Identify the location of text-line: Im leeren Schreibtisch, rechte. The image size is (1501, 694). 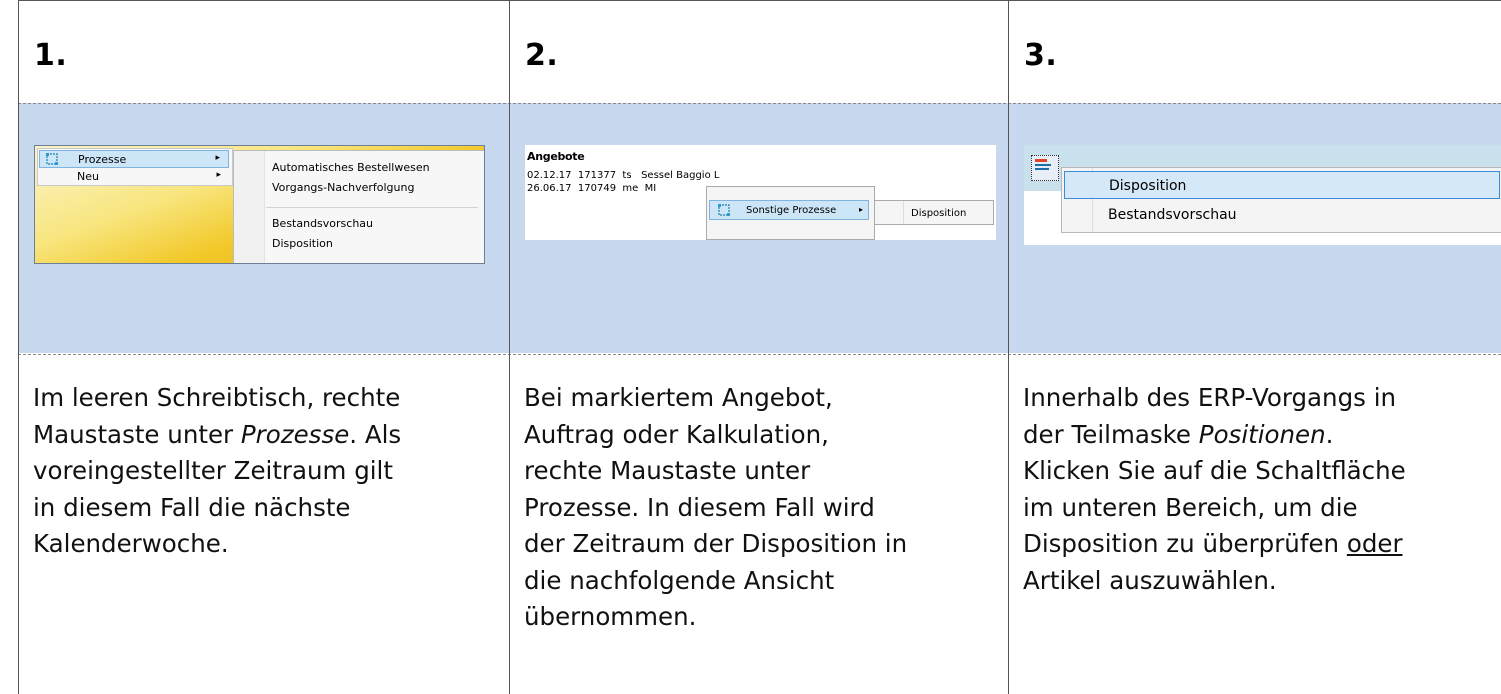
(217, 397).